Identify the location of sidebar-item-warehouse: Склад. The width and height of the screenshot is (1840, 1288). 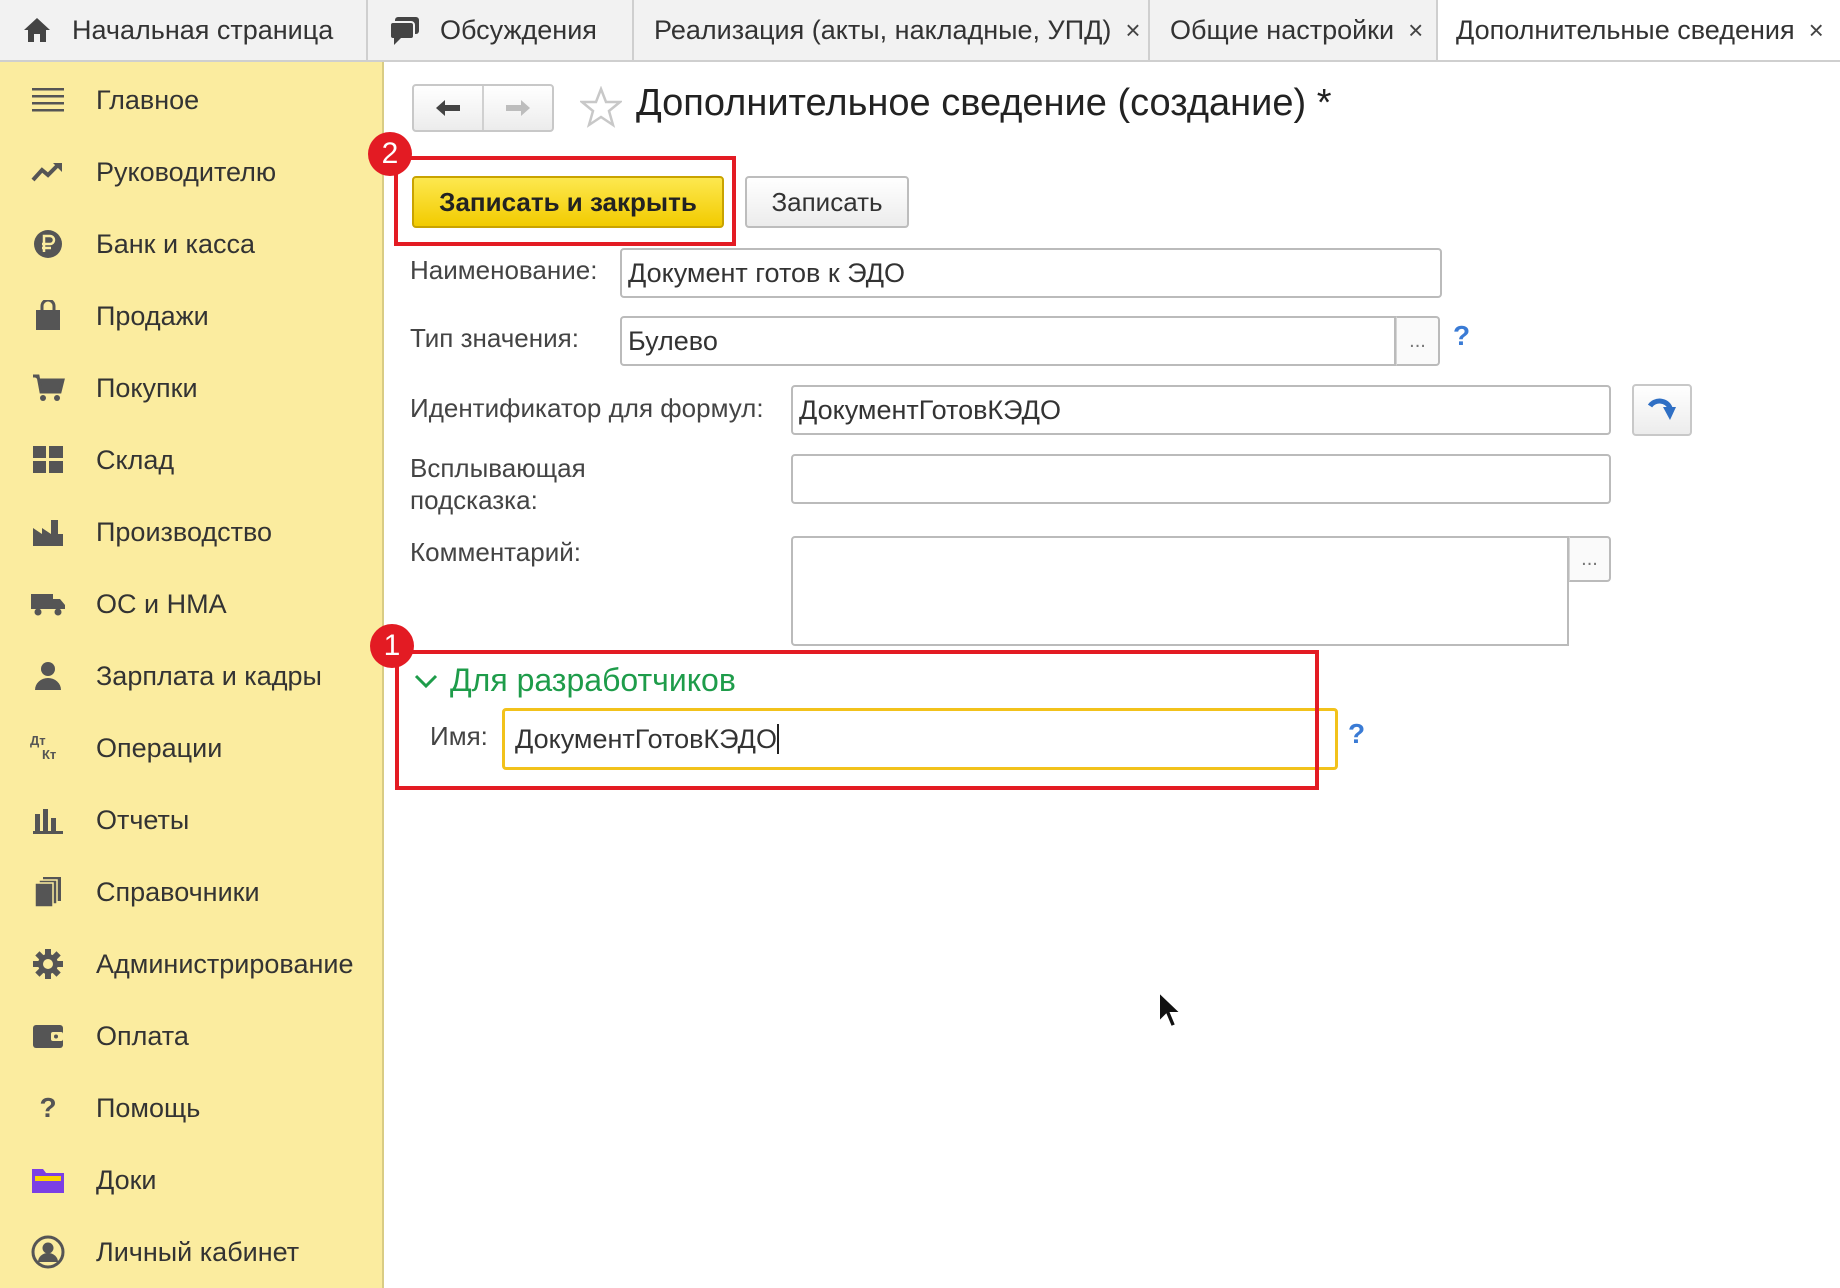
(191, 460).